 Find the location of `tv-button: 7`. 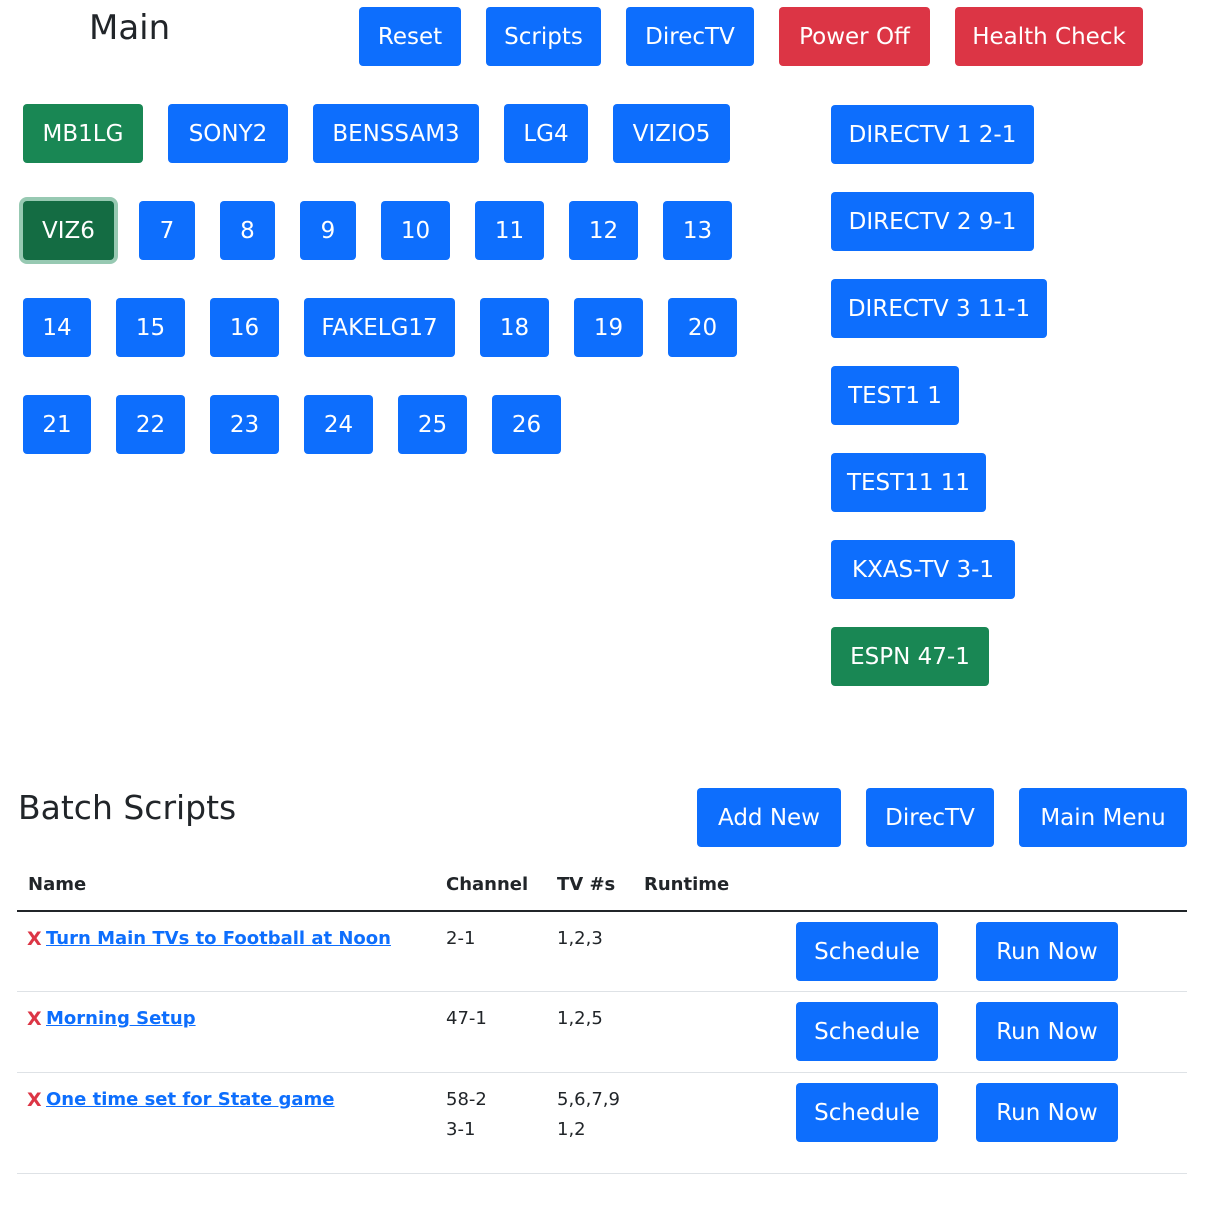

tv-button: 7 is located at coordinates (167, 230).